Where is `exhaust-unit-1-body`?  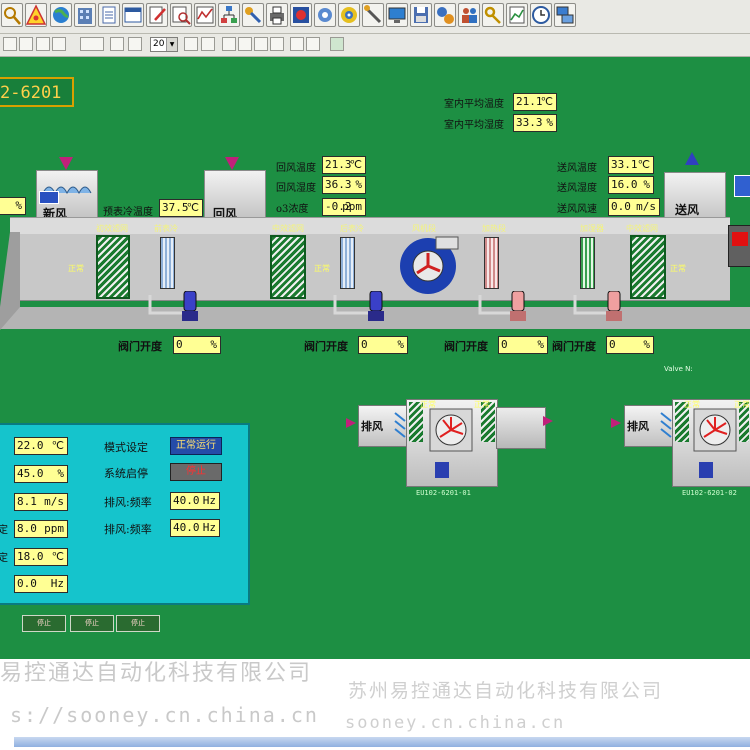 exhaust-unit-1-body is located at coordinates (452, 443).